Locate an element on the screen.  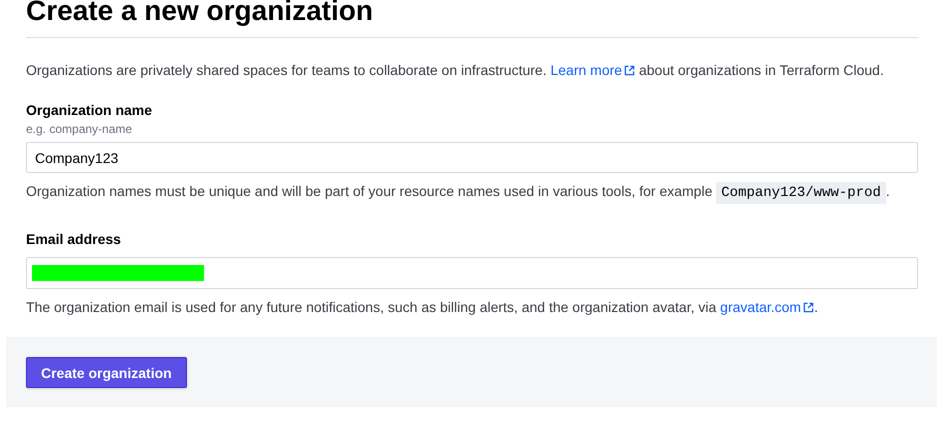
help-text: The organization email is used for any future notifications, such as billing alerts, and the organization avatar, via gravatar.com . is located at coordinates (422, 307).